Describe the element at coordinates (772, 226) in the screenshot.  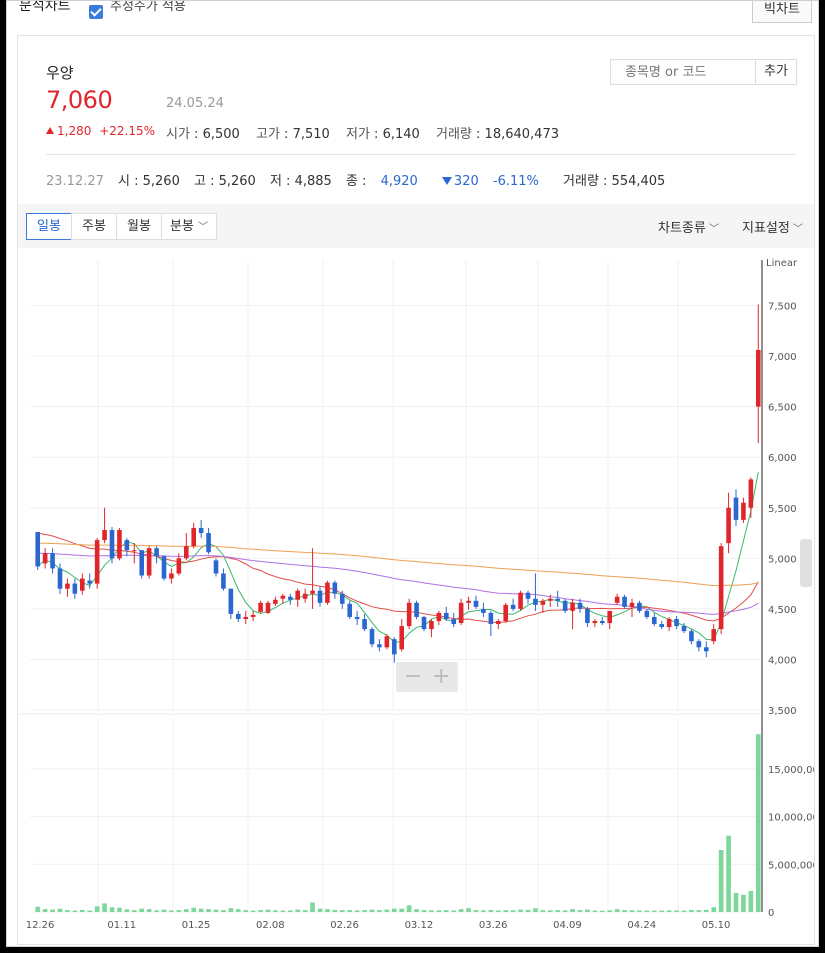
I see `indicator-menu: 지표설정 ﹀` at that location.